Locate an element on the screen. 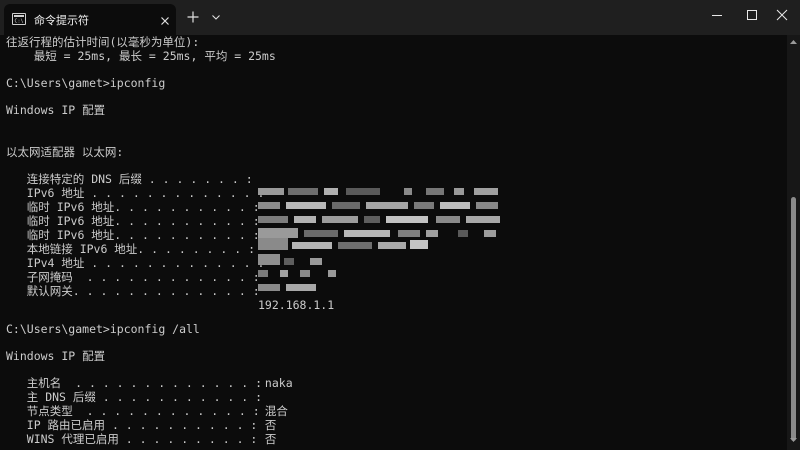 The image size is (800, 450). tab-command-prompt: C:\ 命令提示符 is located at coordinates (90, 19).